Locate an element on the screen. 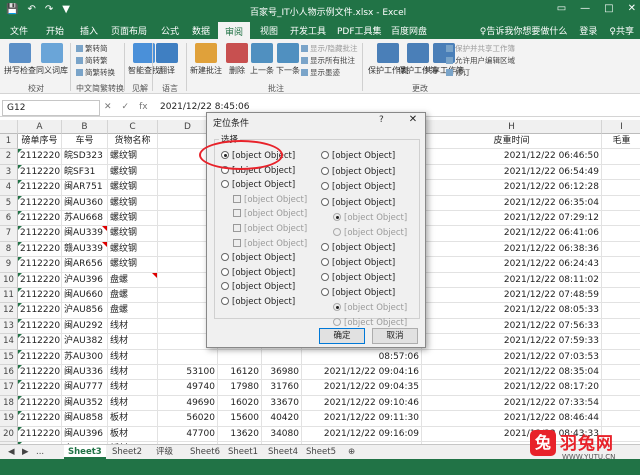 This screenshot has width=640, height=475. cell-net: 40420 is located at coordinates (282, 419).